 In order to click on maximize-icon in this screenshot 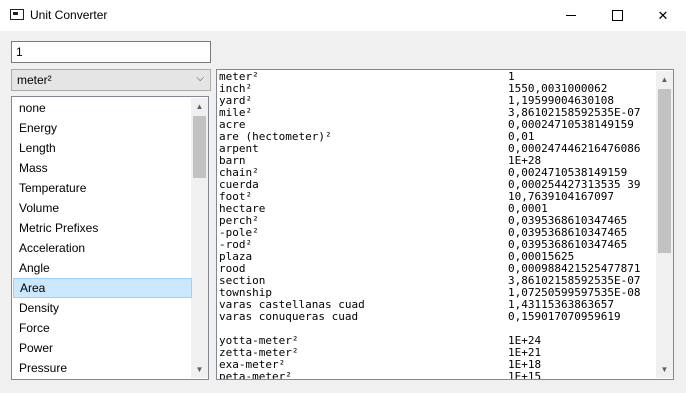, I will do `click(617, 15)`.